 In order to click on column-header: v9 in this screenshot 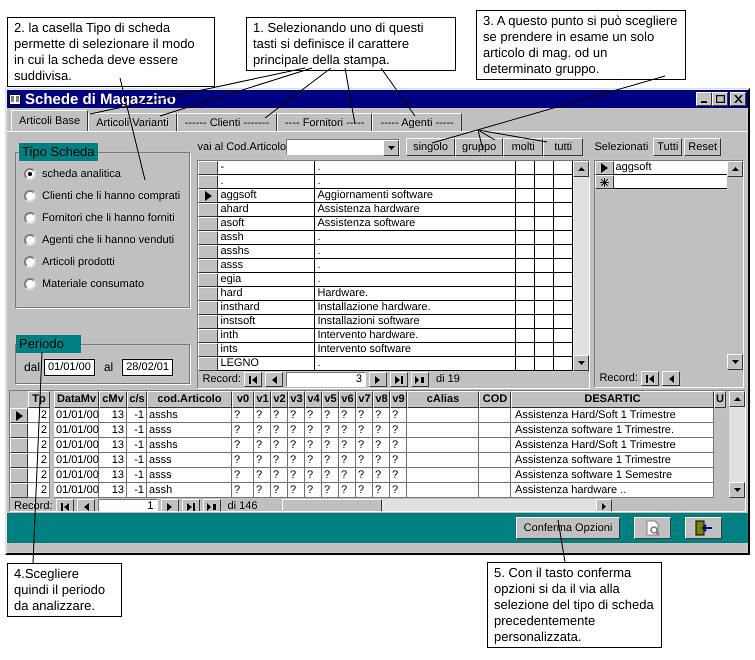, I will do `click(398, 399)`.